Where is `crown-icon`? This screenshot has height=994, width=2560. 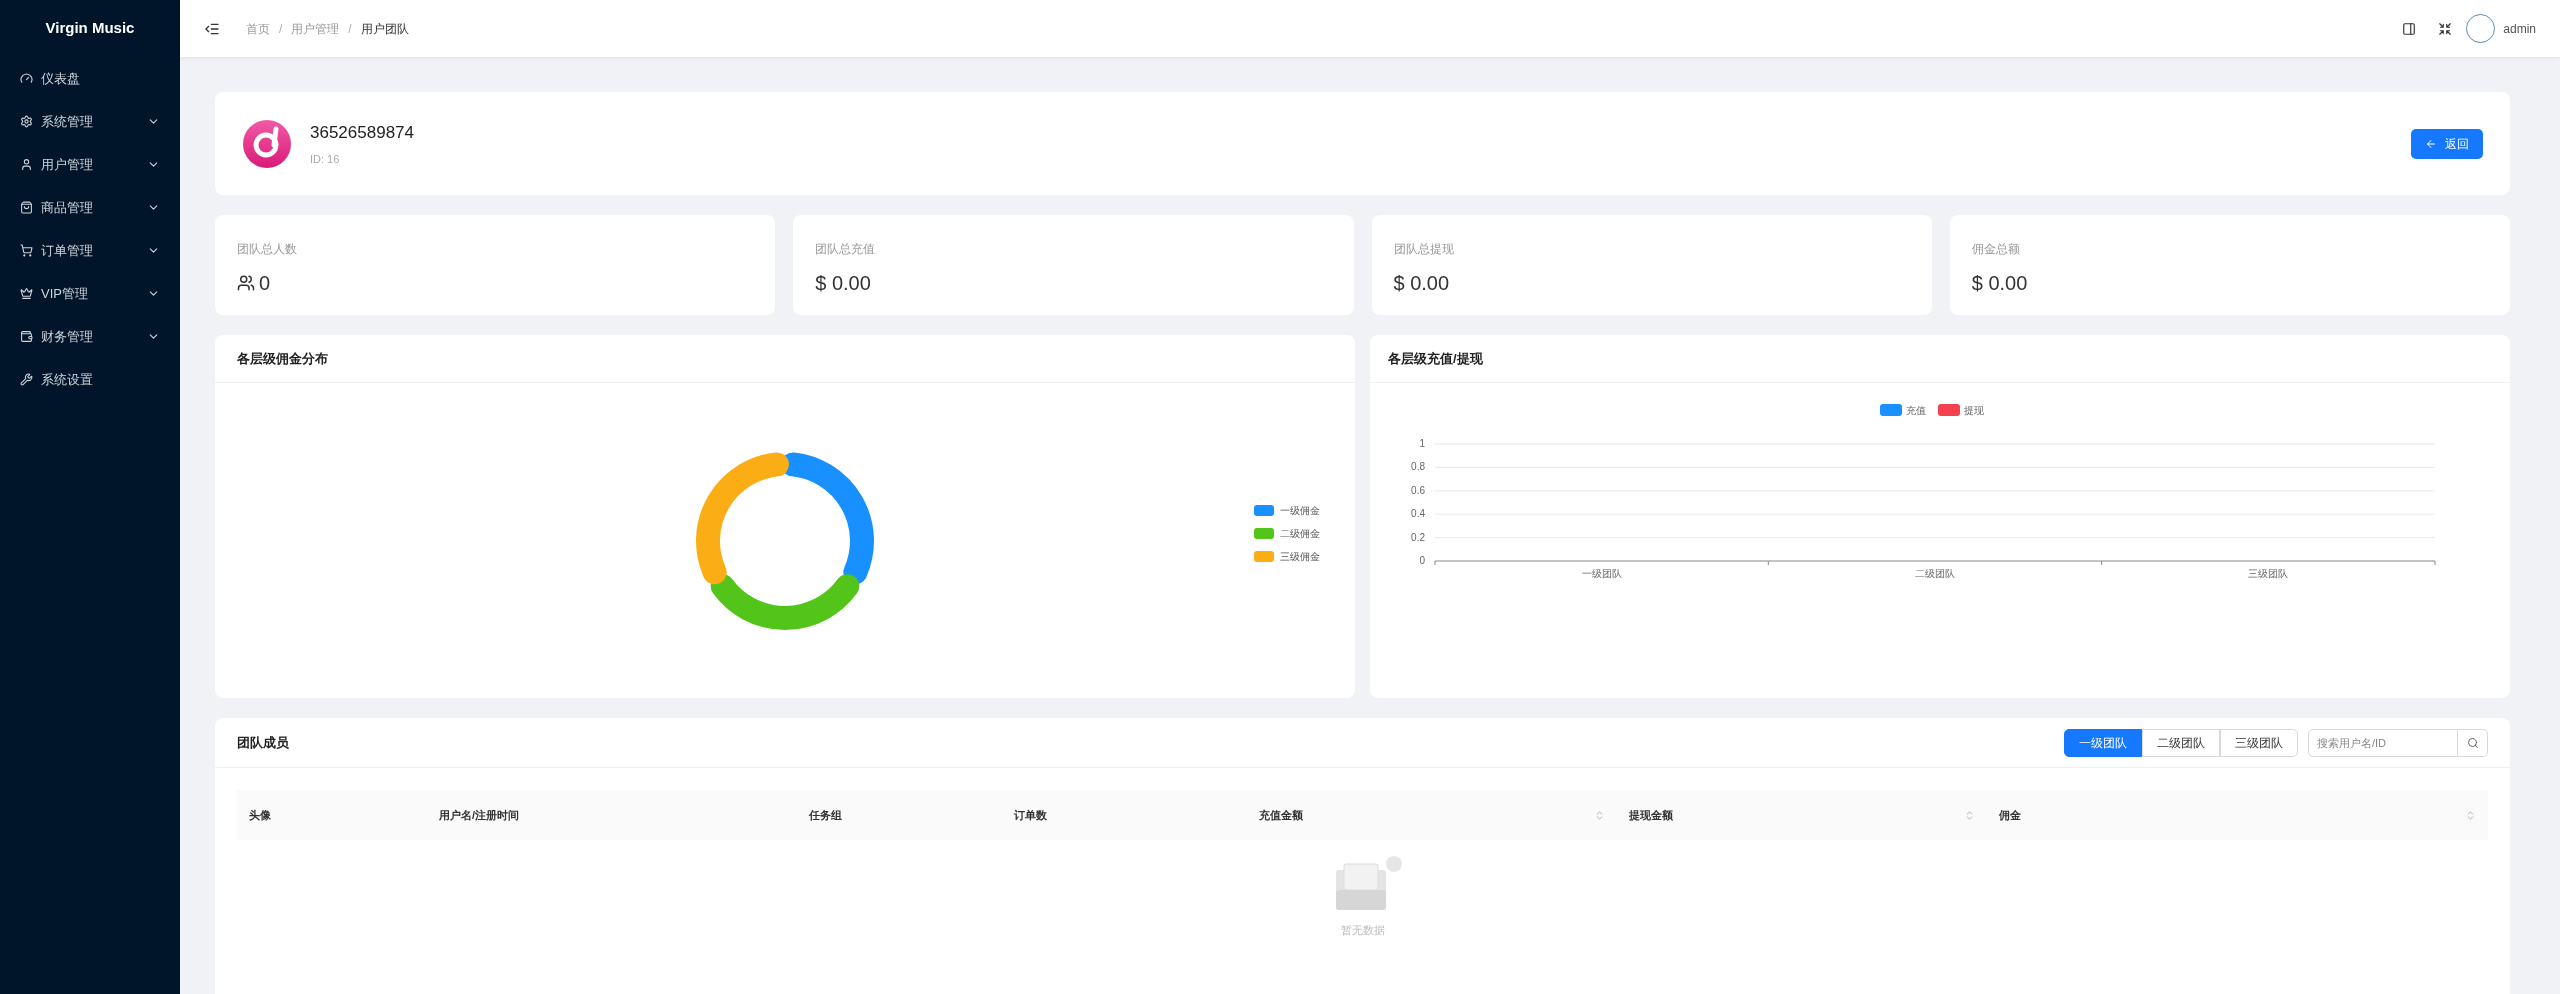
crown-icon is located at coordinates (26, 293).